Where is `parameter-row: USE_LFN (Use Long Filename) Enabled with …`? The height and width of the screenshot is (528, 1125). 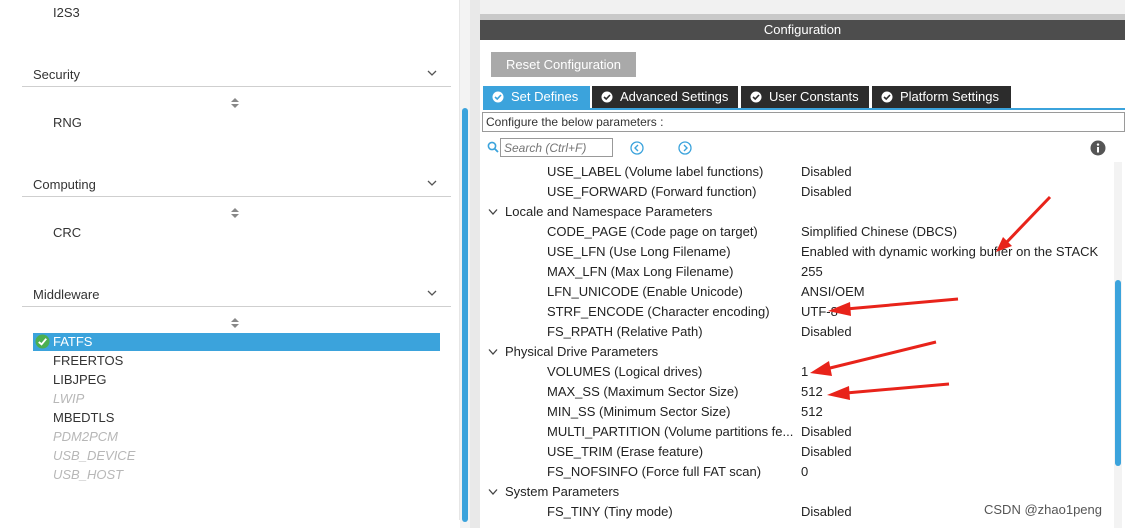
parameter-row: USE_LFN (Use Long Filename) Enabled with … is located at coordinates (797, 252).